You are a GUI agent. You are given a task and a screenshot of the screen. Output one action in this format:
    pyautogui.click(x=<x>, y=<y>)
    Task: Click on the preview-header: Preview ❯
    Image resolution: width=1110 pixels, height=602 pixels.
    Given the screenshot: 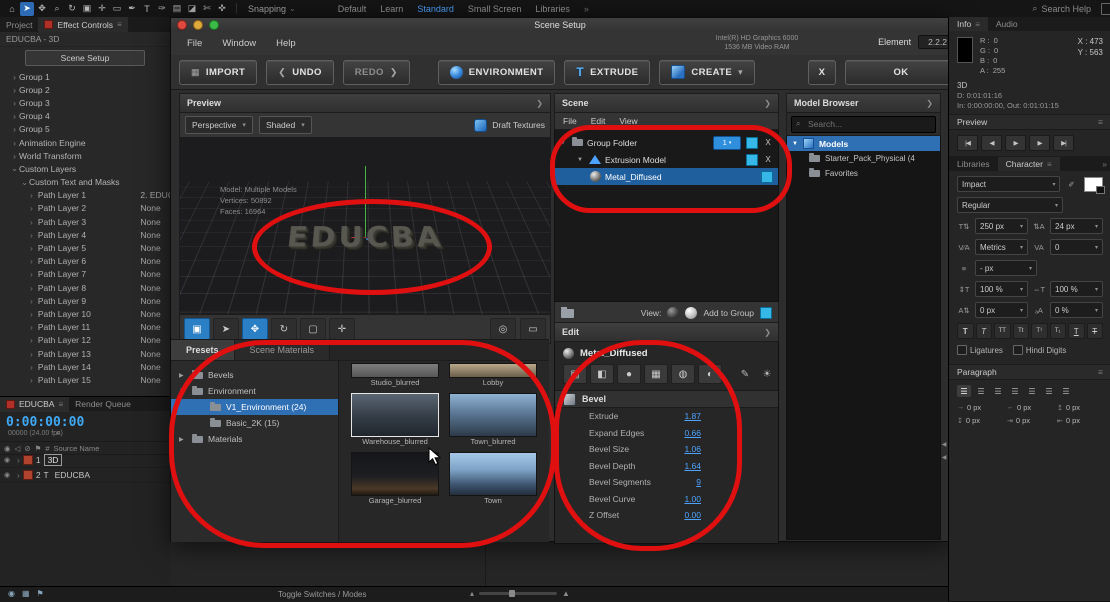 What is the action you would take?
    pyautogui.click(x=365, y=103)
    